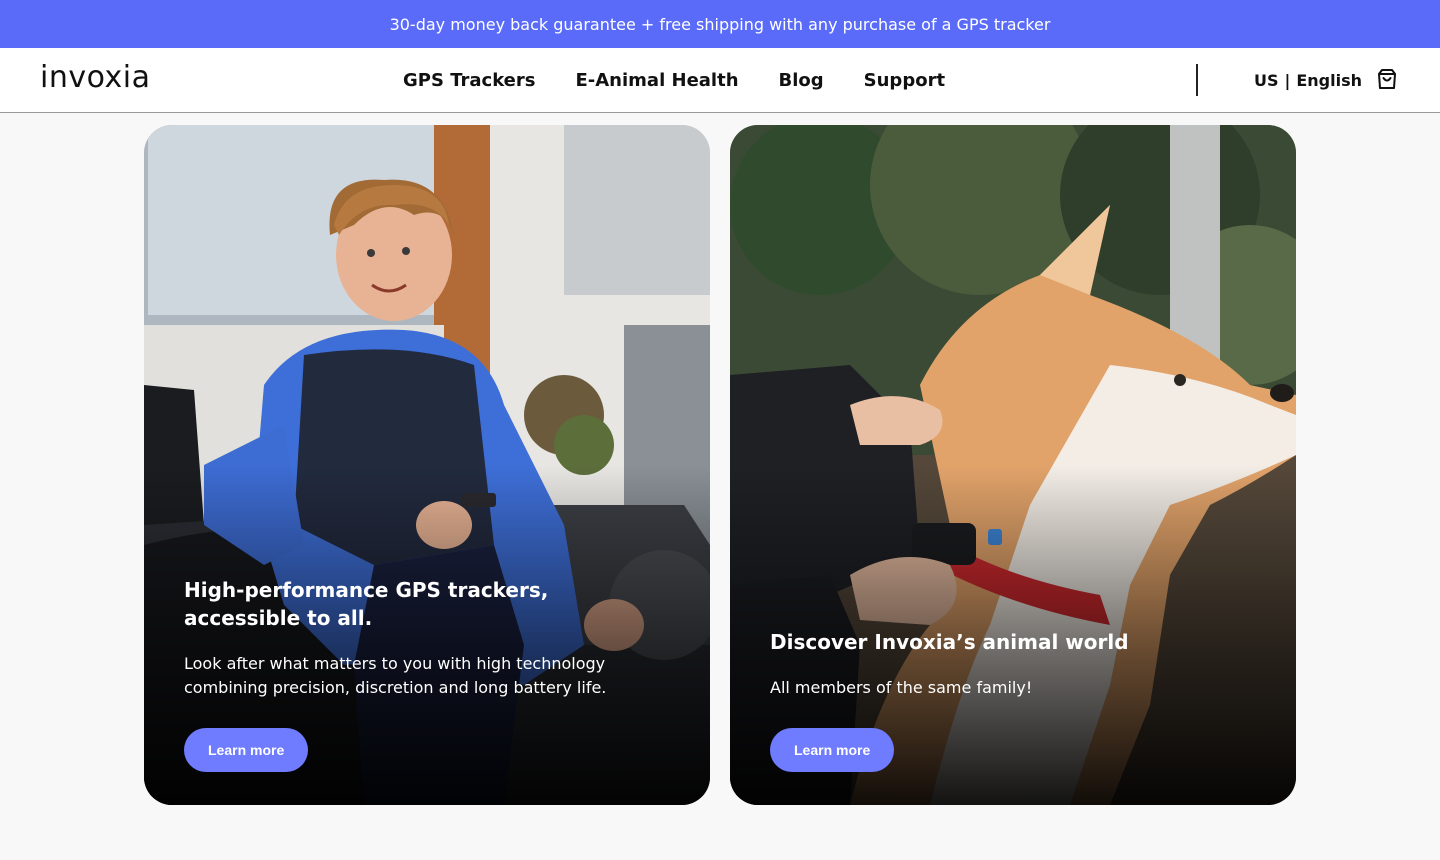 The width and height of the screenshot is (1440, 860). What do you see at coordinates (1329, 80) in the screenshot?
I see `language-label: English` at bounding box center [1329, 80].